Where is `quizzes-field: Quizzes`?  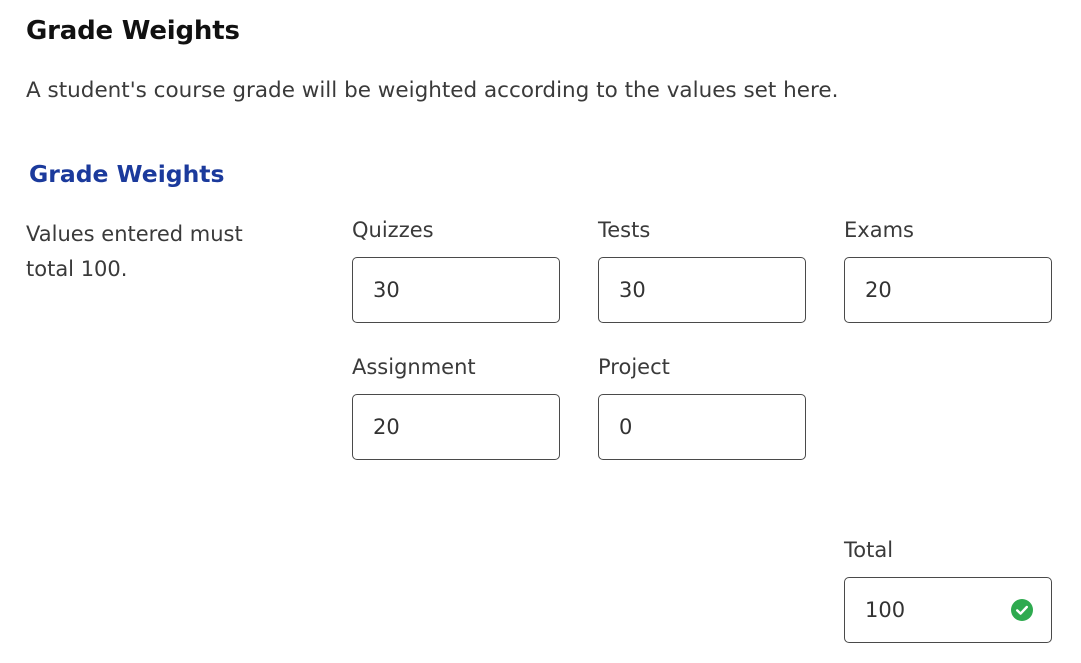 quizzes-field: Quizzes is located at coordinates (458, 269).